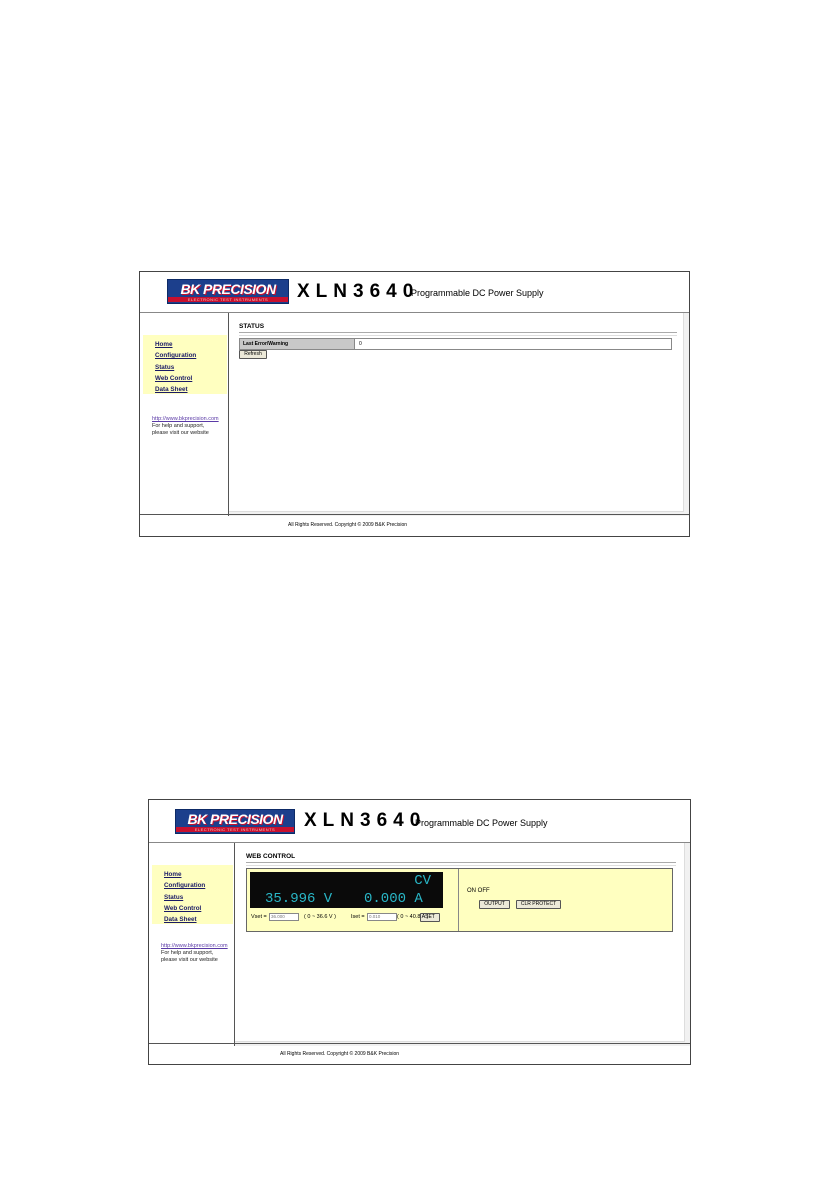 The height and width of the screenshot is (1191, 839). Describe the element at coordinates (252, 326) in the screenshot. I see `page-title: STATUS` at that location.